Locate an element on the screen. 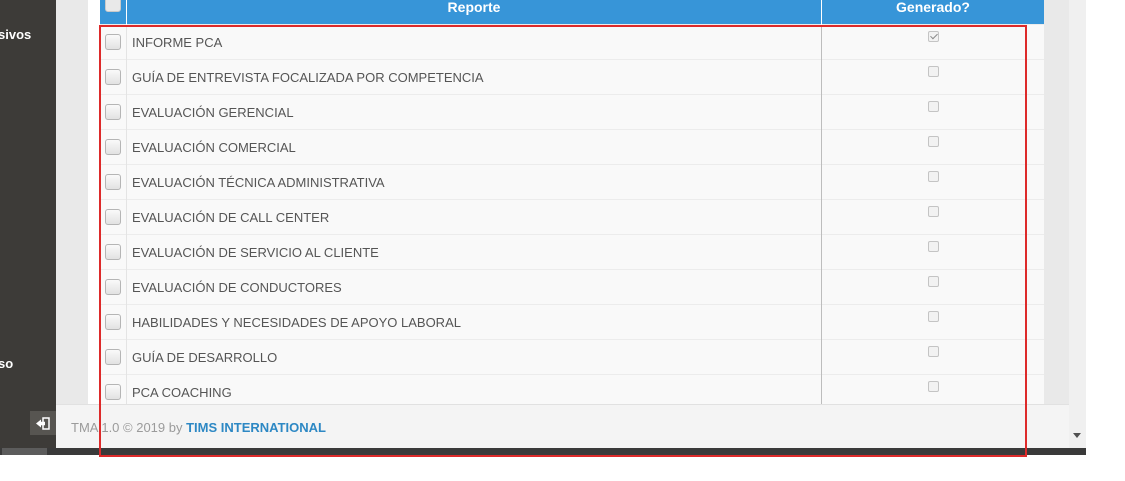 This screenshot has width=1125, height=481. logout-button is located at coordinates (43, 423).